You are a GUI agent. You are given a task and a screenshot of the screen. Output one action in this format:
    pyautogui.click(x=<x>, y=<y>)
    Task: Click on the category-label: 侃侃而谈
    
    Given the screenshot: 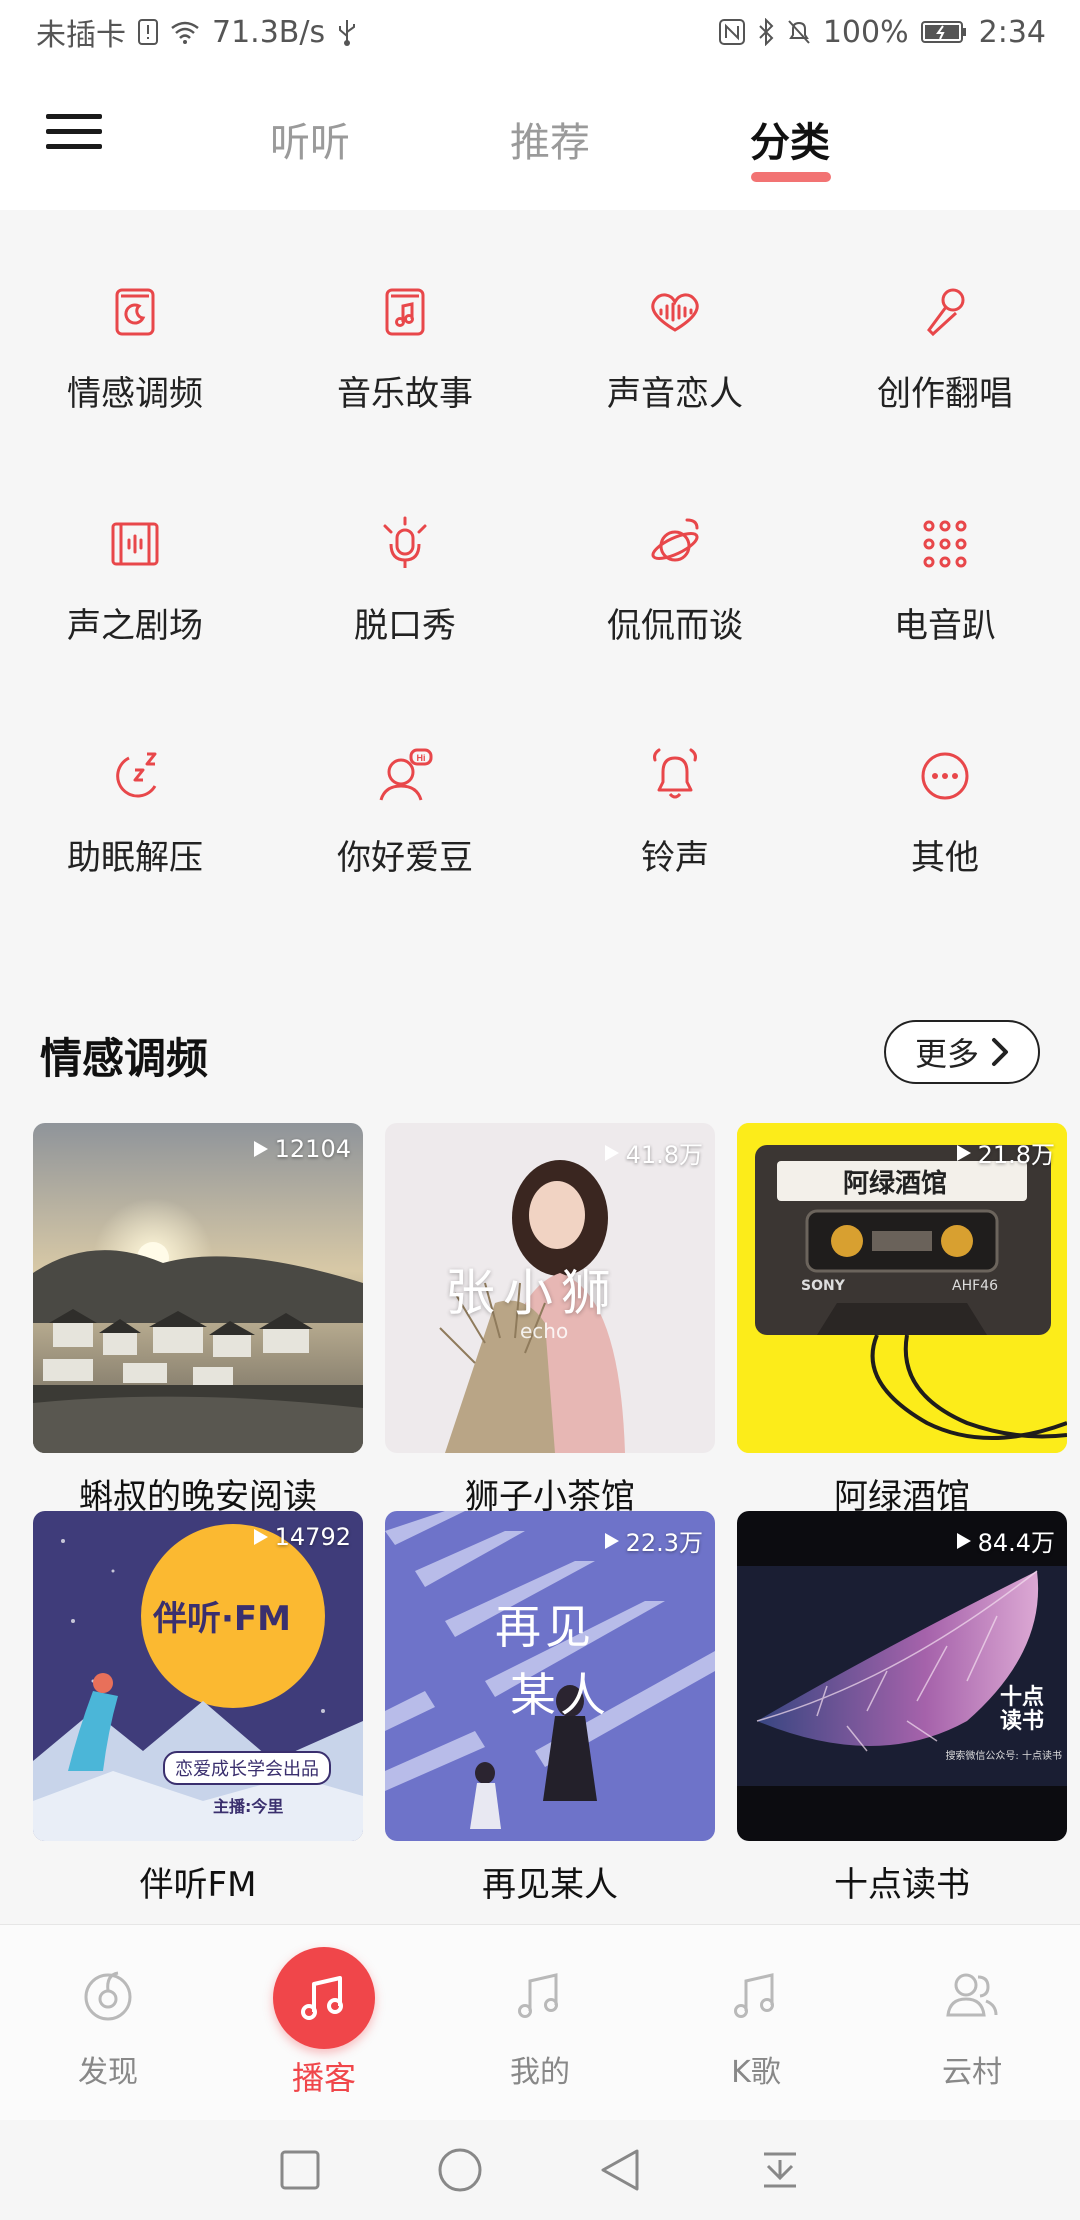 What is the action you would take?
    pyautogui.click(x=675, y=626)
    